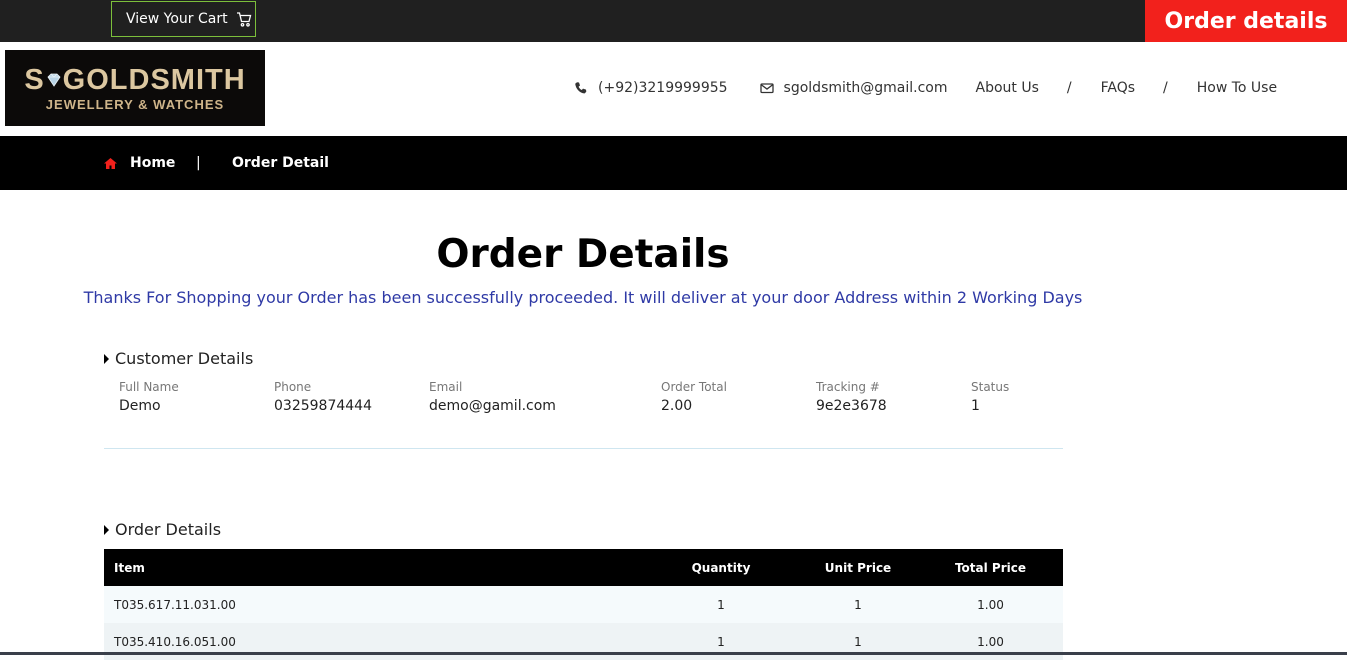  Describe the element at coordinates (990, 604) in the screenshot. I see `cell-total-price: 1.00` at that location.